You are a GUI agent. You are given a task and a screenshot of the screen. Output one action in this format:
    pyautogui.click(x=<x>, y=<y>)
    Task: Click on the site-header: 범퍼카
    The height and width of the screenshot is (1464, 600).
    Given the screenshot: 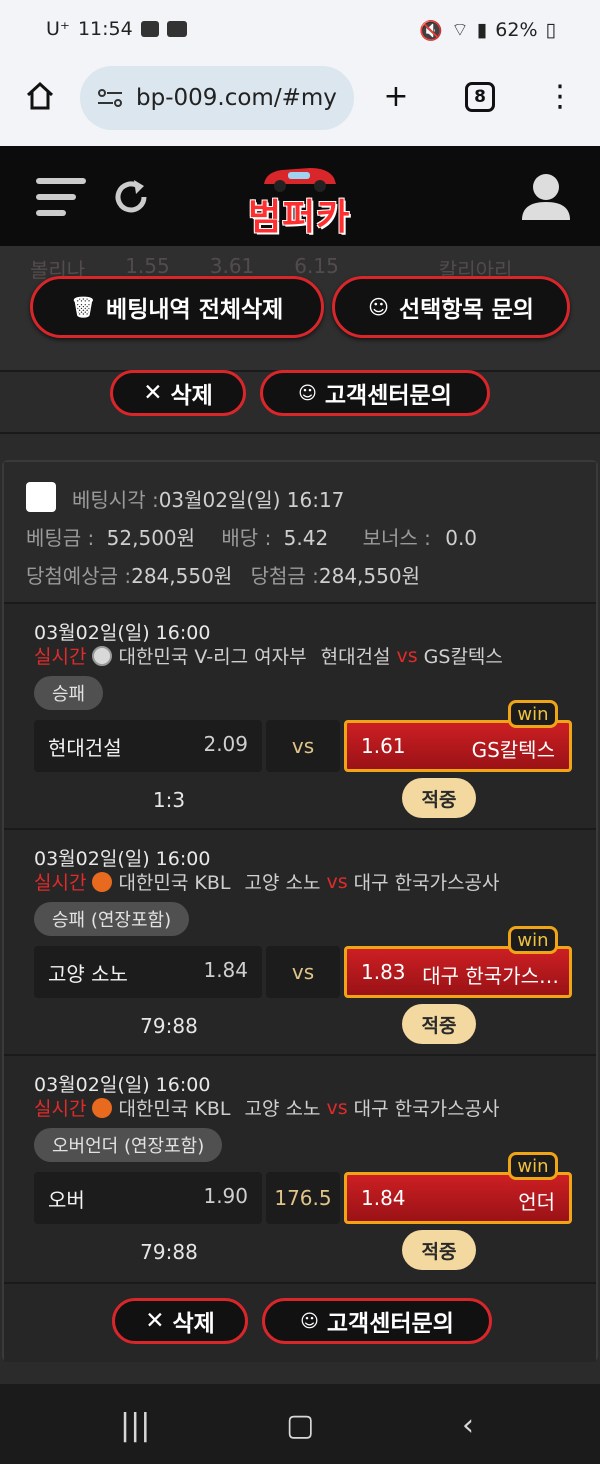 What is the action you would take?
    pyautogui.click(x=300, y=196)
    